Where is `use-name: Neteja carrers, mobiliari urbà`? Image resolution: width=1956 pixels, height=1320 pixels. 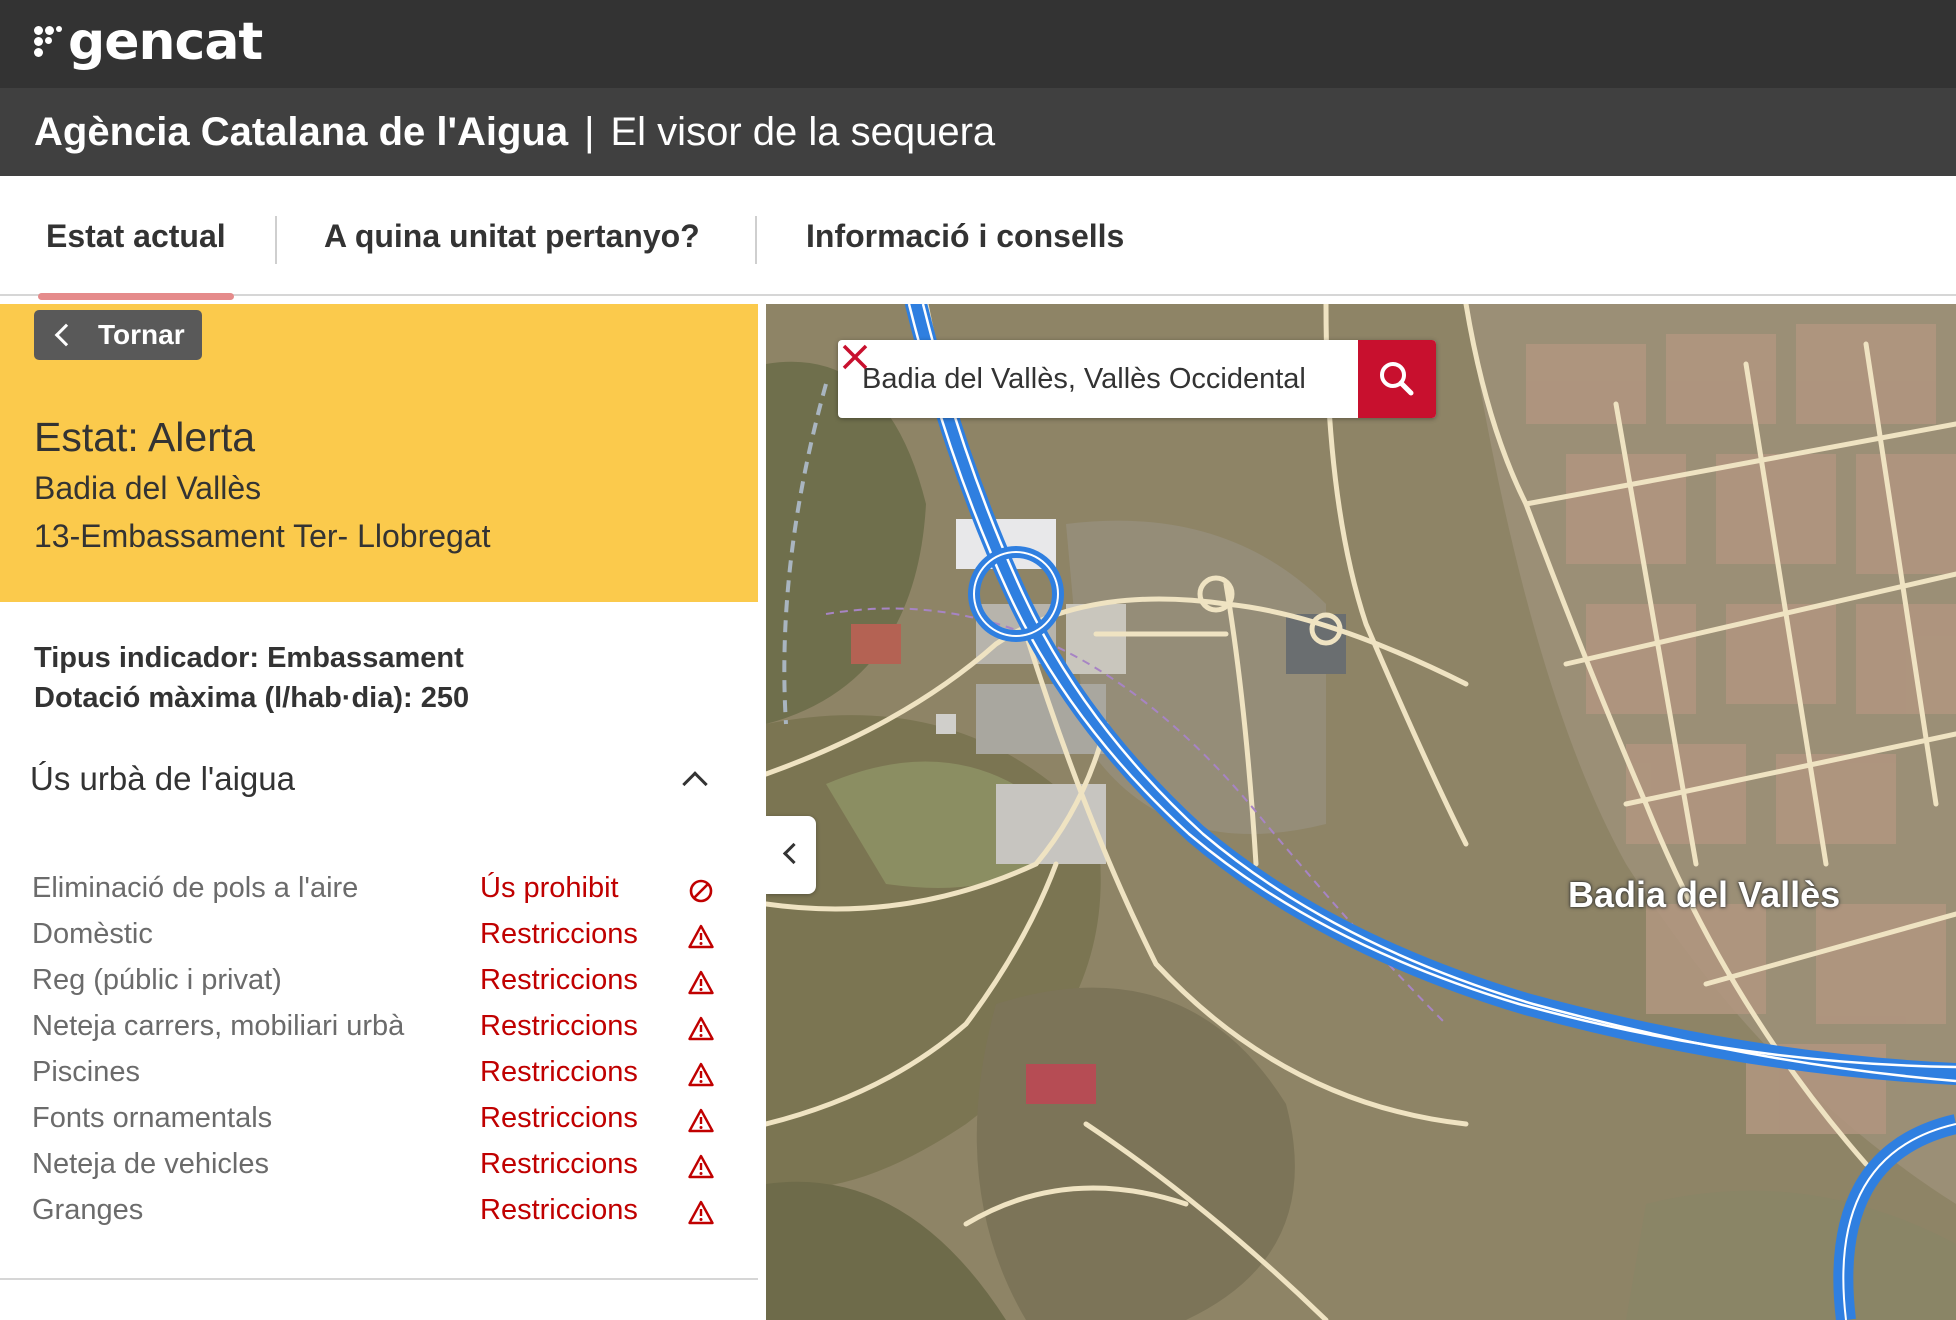
use-name: Neteja carrers, mobiliari urbà is located at coordinates (218, 1026).